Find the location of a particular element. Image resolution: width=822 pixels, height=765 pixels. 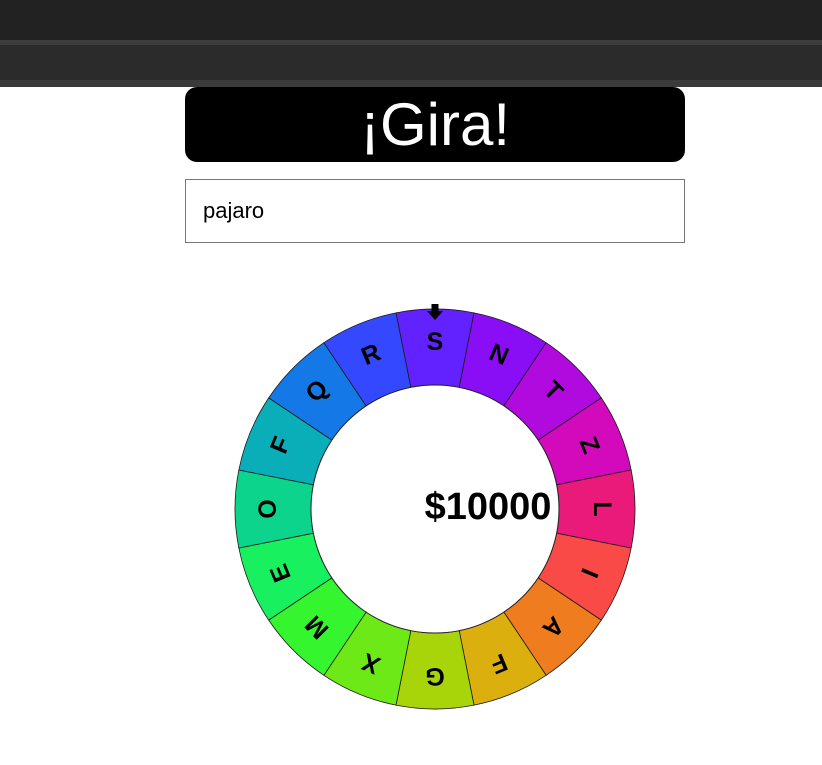

wheel-segment-letter: G is located at coordinates (434, 676).